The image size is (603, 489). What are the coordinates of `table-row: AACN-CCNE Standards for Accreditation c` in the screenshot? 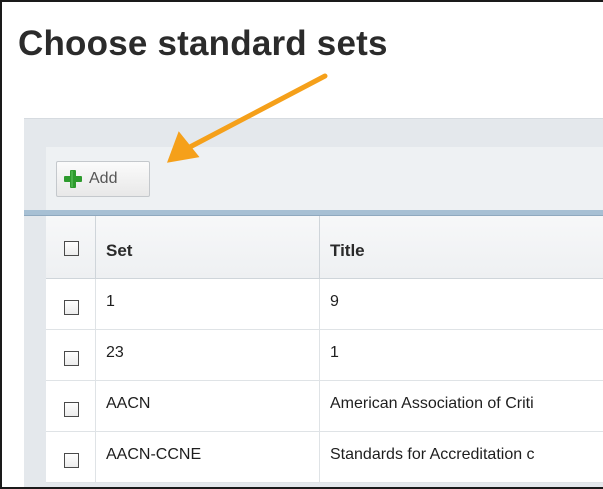 It's located at (324, 457).